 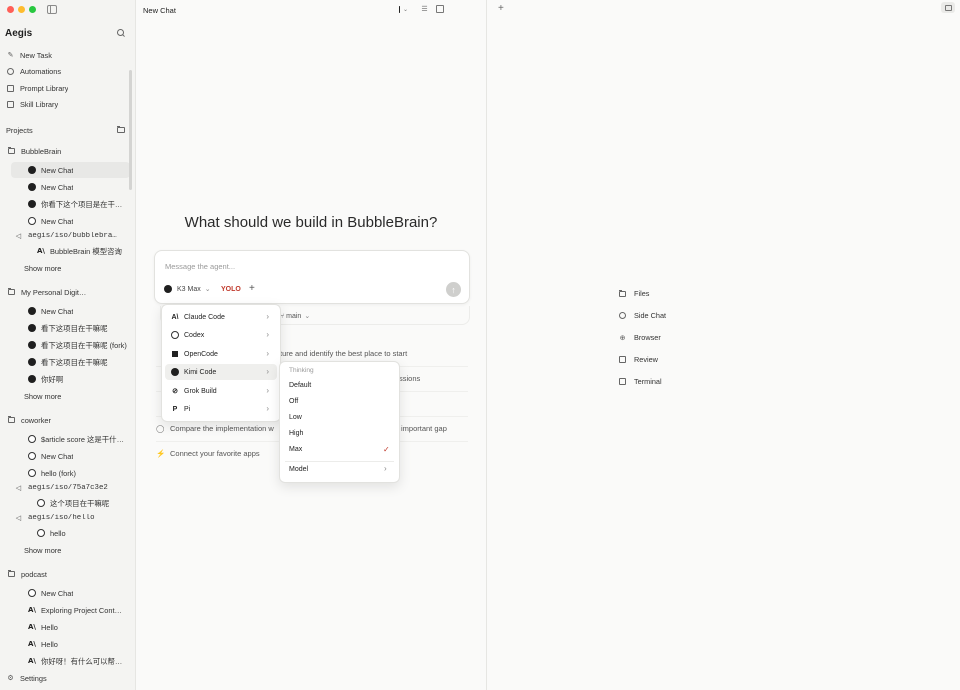 What do you see at coordinates (424, 428) in the screenshot?
I see `suggestion-item-tail: important gap` at bounding box center [424, 428].